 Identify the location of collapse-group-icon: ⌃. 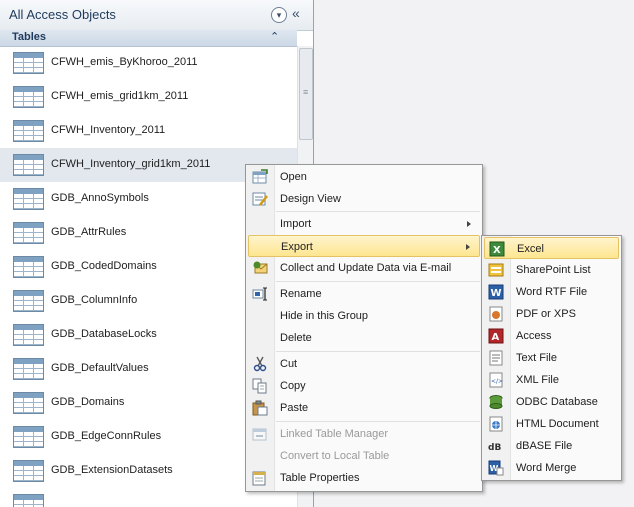
(274, 36).